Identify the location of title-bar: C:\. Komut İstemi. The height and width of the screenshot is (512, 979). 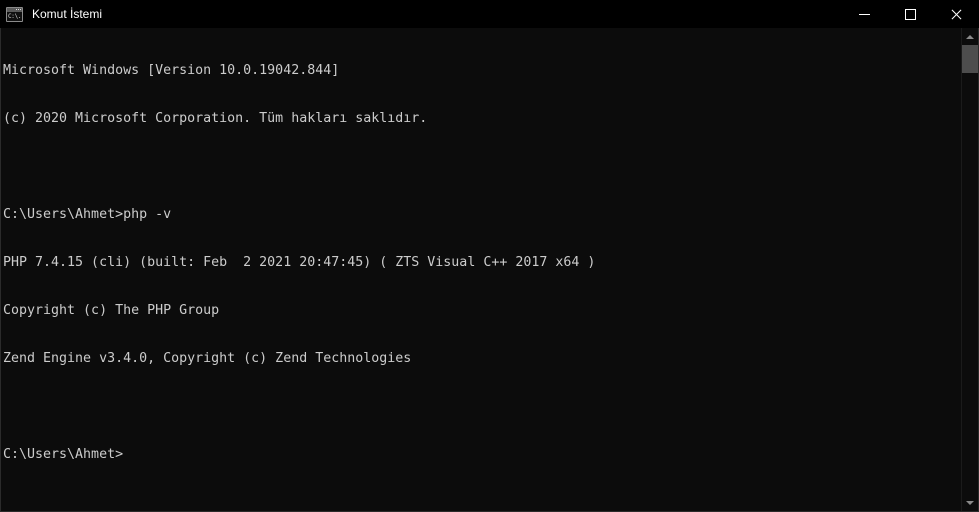
(489, 14).